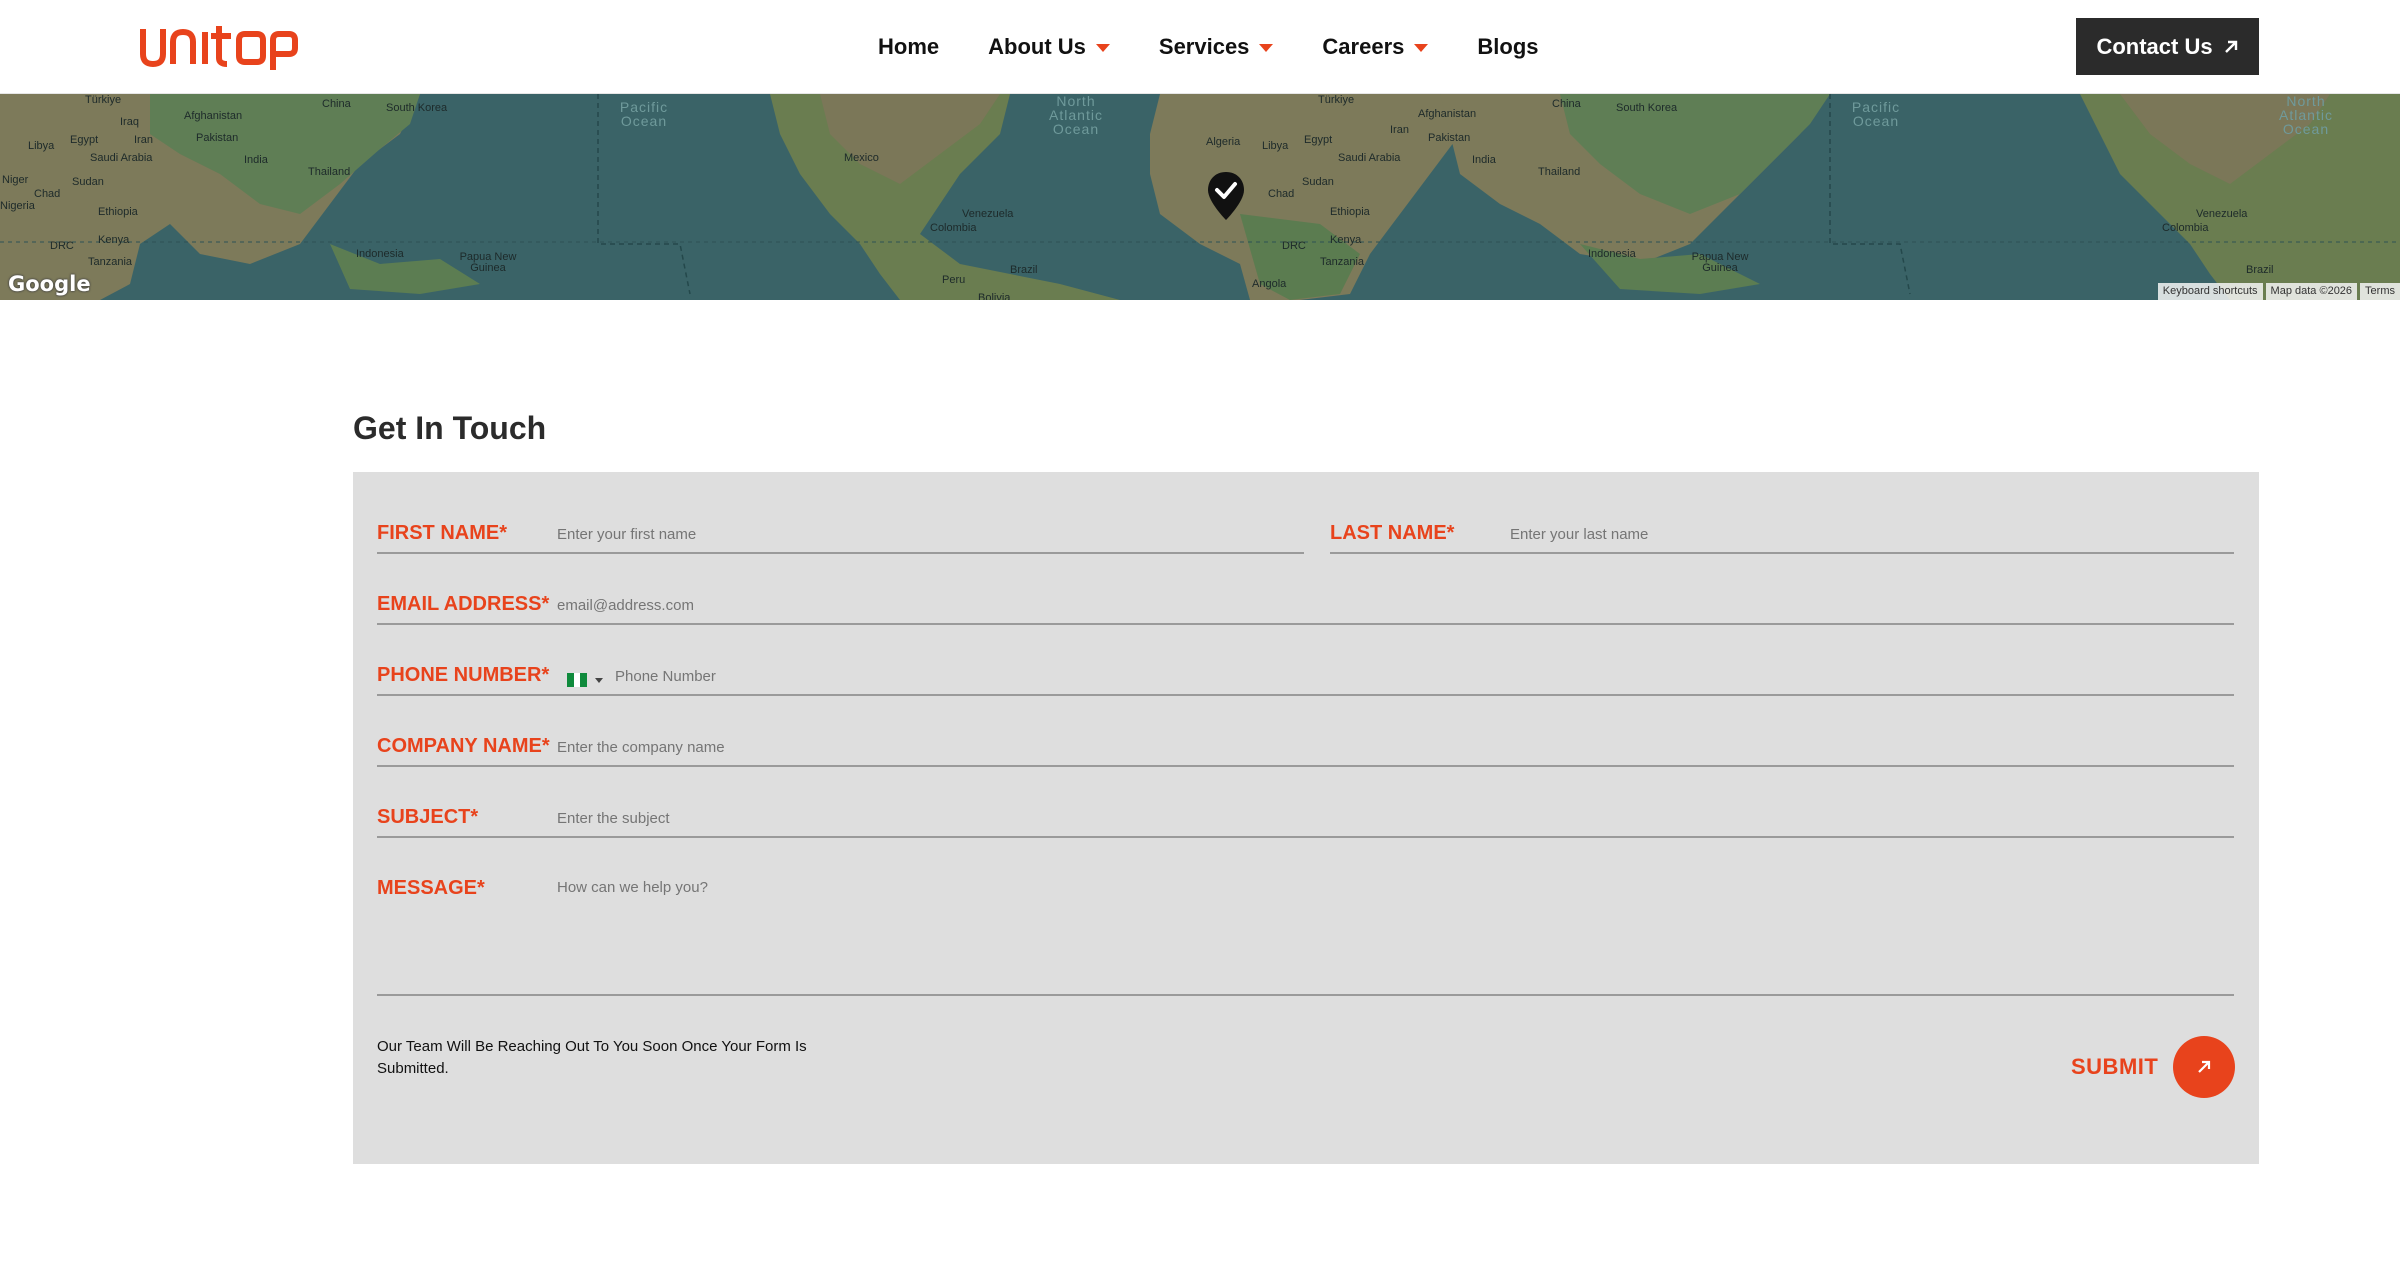 This screenshot has width=2400, height=1279. I want to click on last-name-label: LAST NAME*, so click(1392, 533).